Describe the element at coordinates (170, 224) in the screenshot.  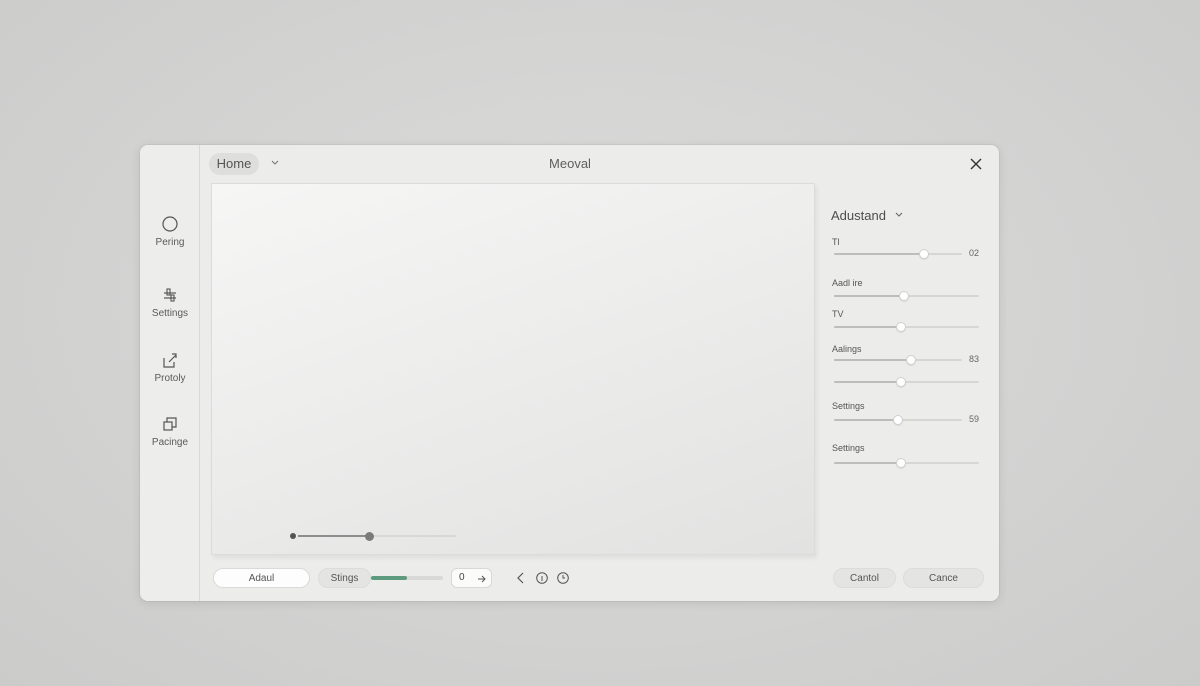
I see `circle-icon` at that location.